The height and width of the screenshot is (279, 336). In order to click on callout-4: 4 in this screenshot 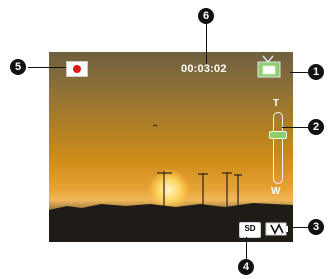, I will do `click(246, 267)`.